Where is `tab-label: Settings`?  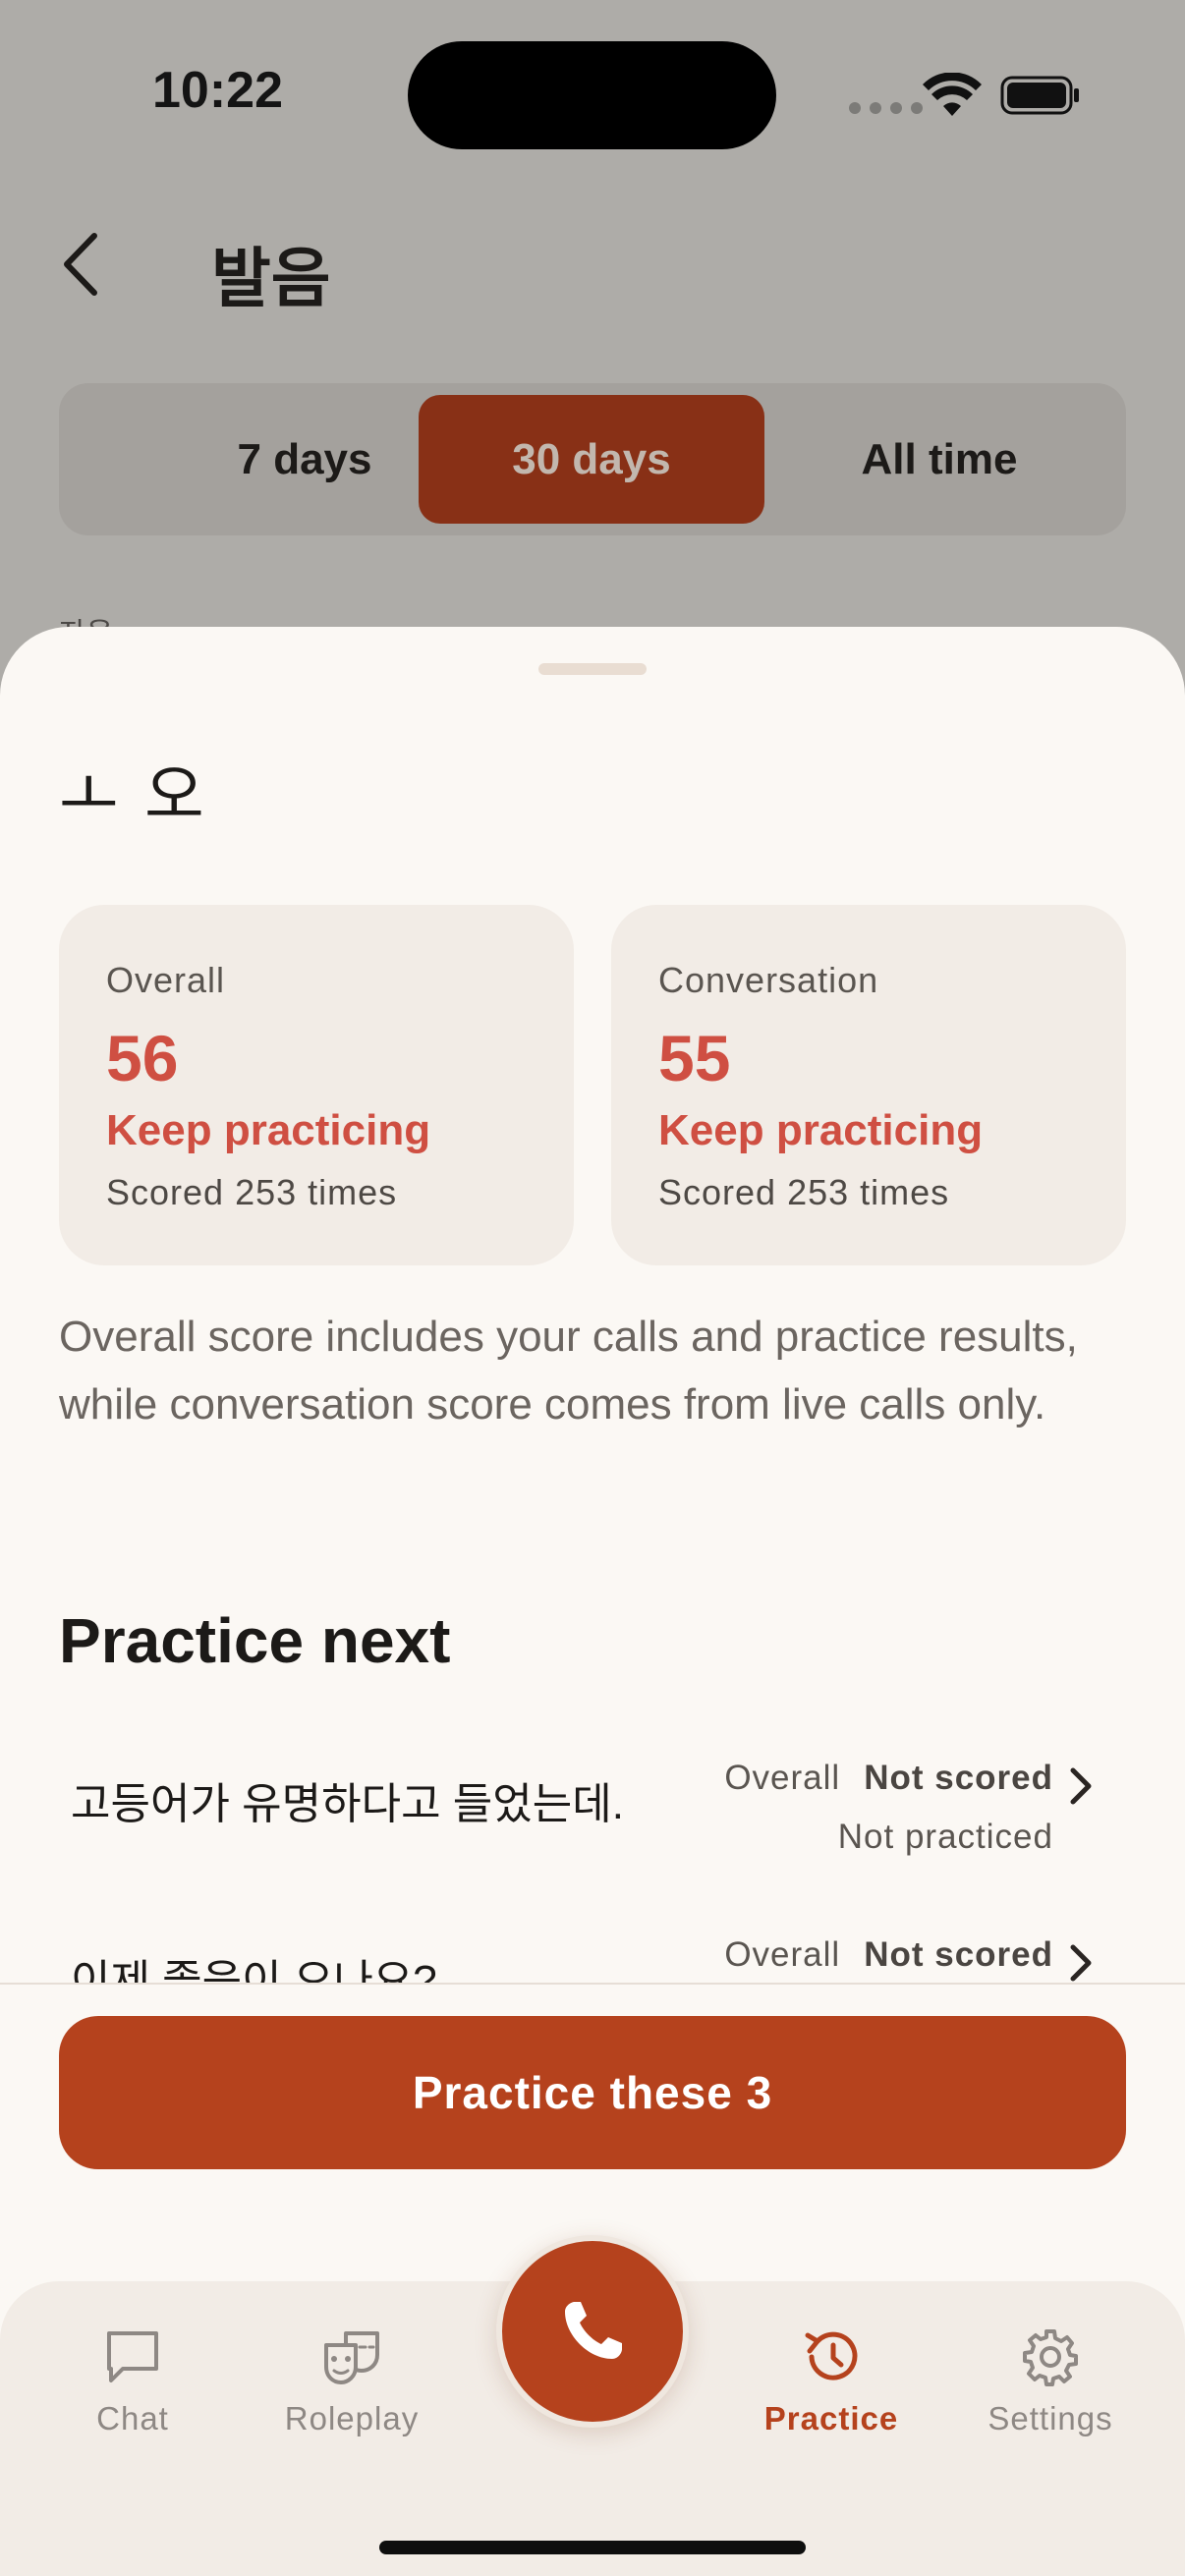 tab-label: Settings is located at coordinates (1050, 2418).